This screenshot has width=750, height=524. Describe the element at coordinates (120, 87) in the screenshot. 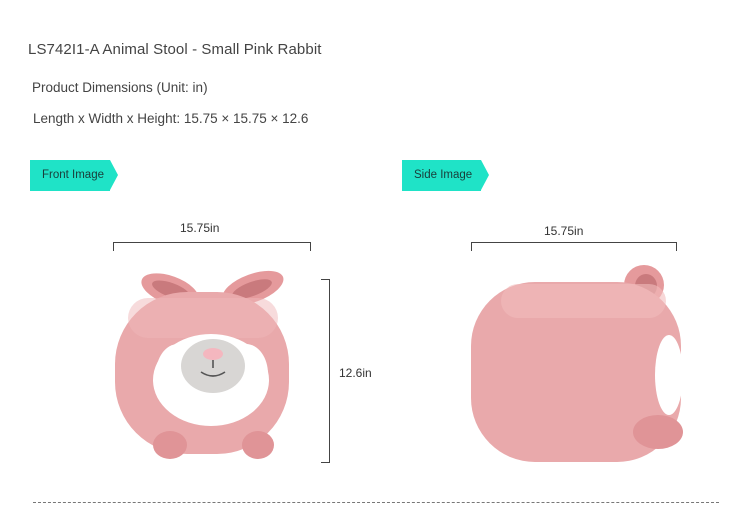

I see `dimensions-heading: Product Dimensions (Unit: in)` at that location.